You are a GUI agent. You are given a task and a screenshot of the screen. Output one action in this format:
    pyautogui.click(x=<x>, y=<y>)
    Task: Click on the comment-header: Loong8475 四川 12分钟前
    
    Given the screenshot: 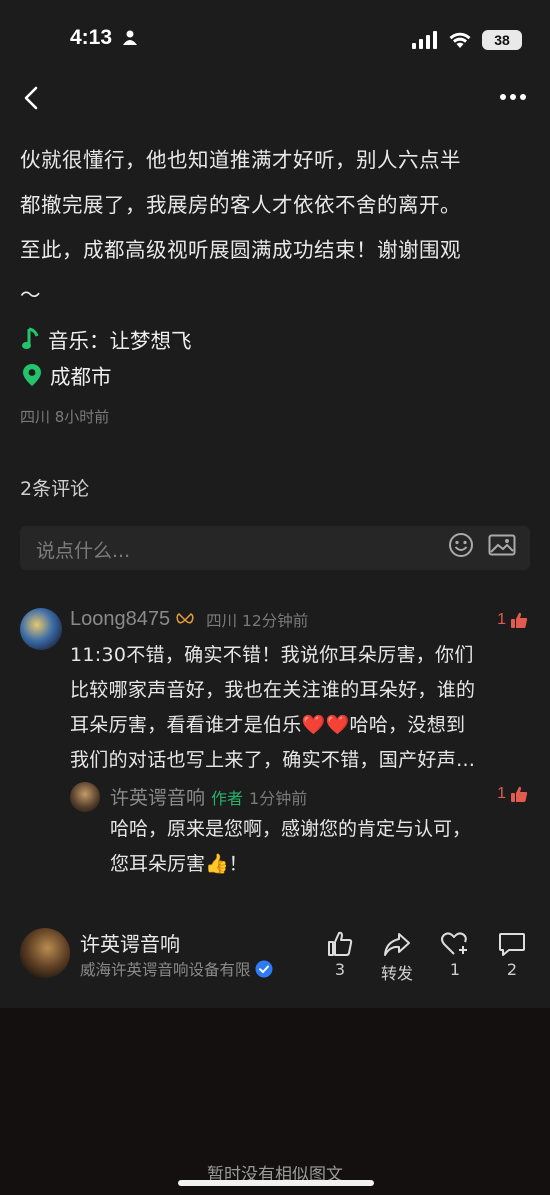 What is the action you would take?
    pyautogui.click(x=189, y=619)
    